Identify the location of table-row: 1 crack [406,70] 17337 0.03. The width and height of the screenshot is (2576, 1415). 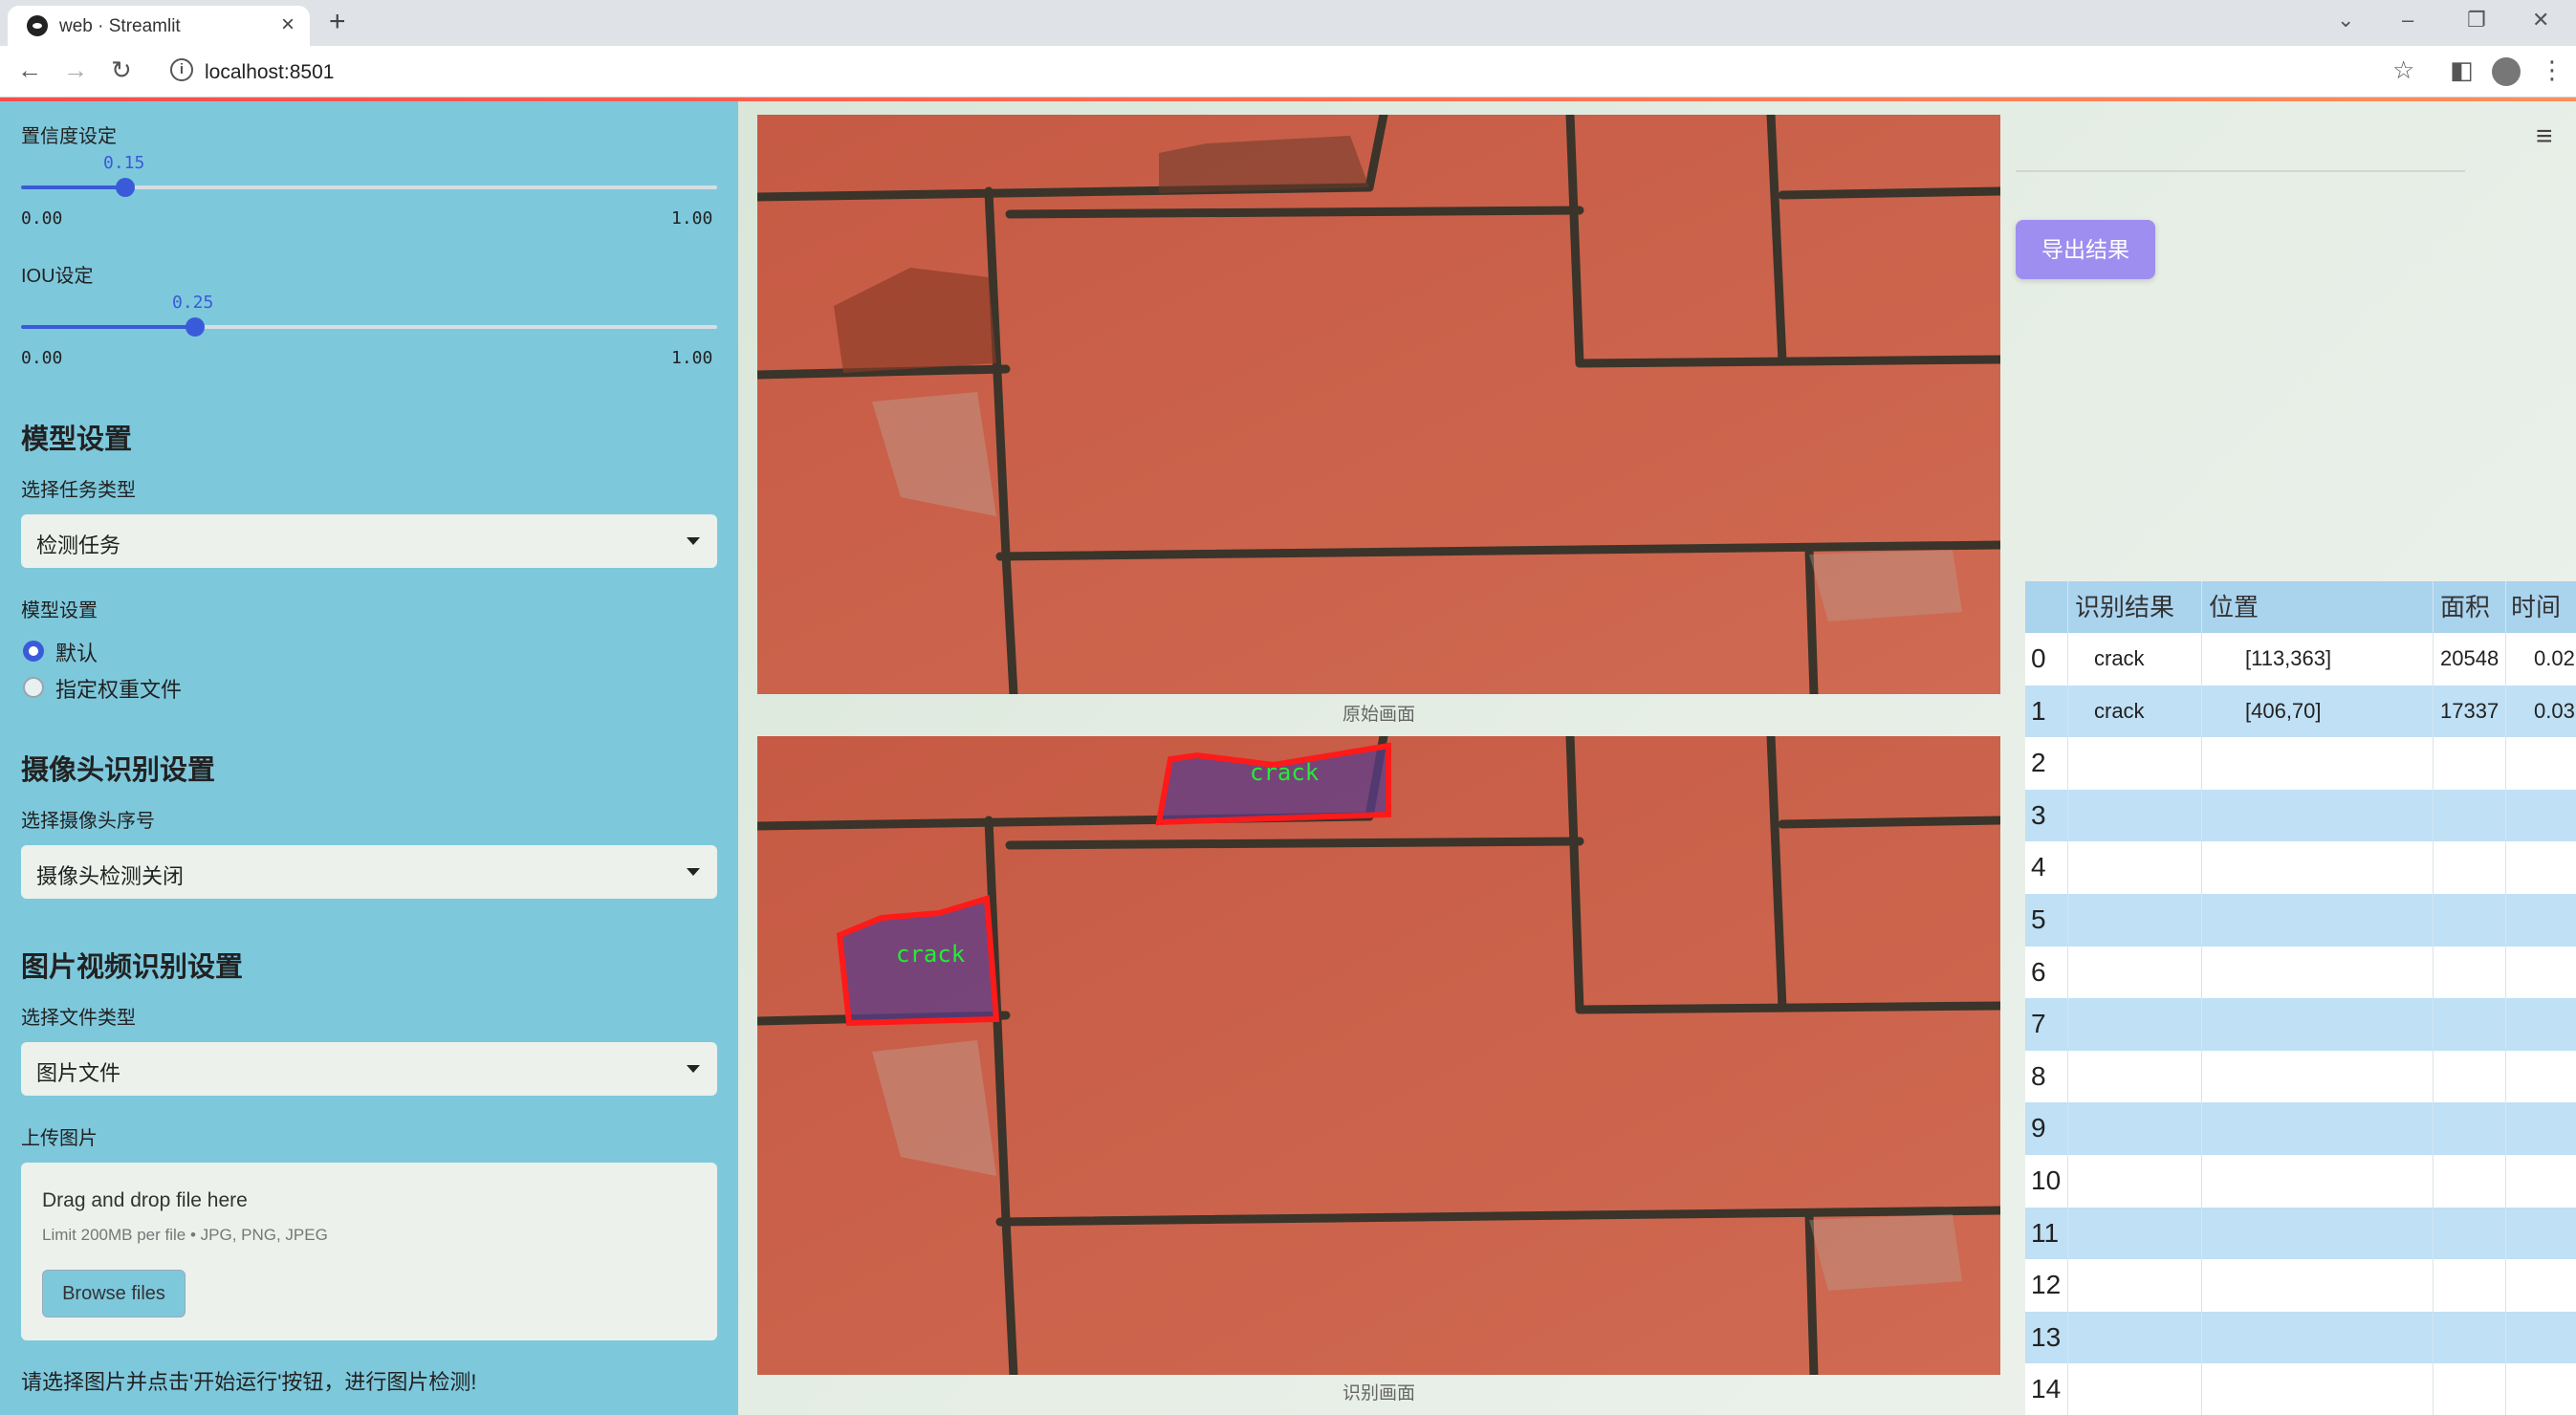
(2300, 711).